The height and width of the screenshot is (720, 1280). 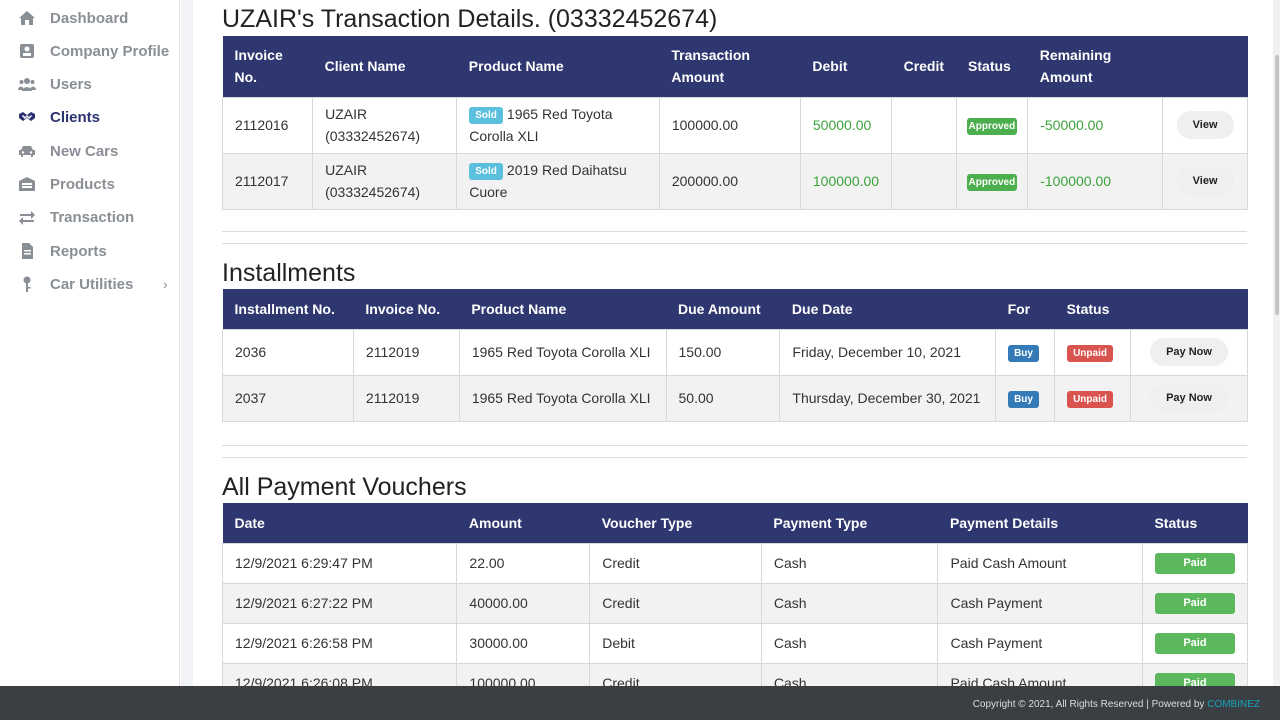 What do you see at coordinates (558, 125) in the screenshot?
I see `product-cell: Sold 1965 Red Toyota Corolla XLI` at bounding box center [558, 125].